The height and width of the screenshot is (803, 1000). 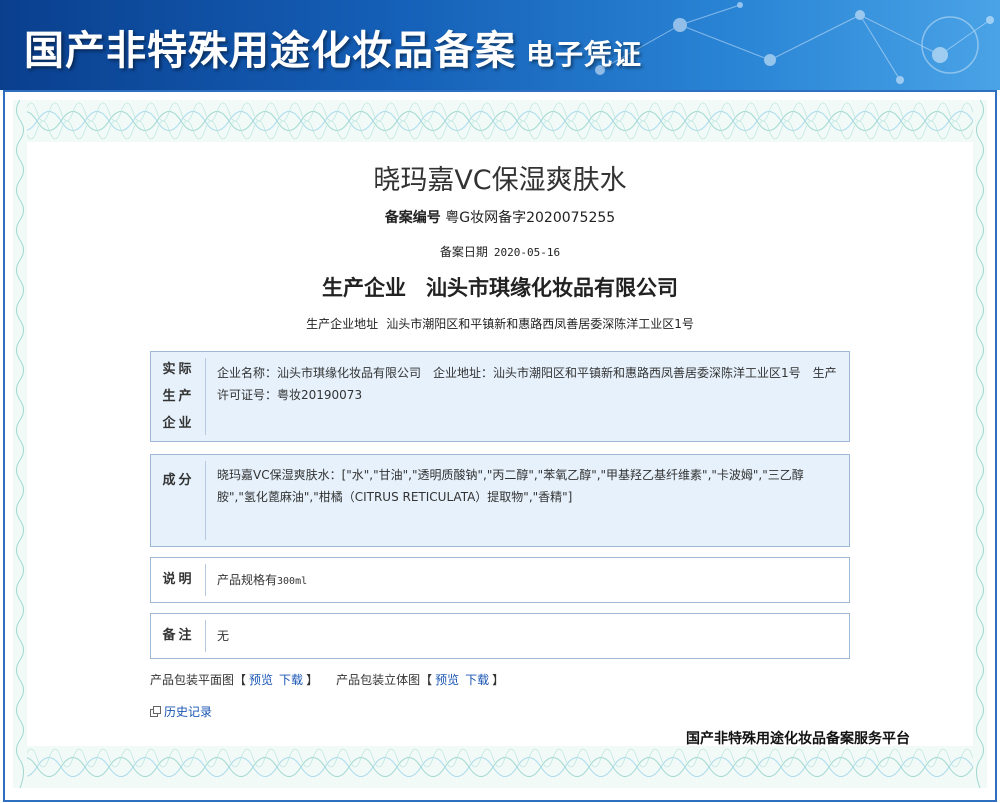 What do you see at coordinates (447, 680) in the screenshot?
I see `solid-preview-link: 预览` at bounding box center [447, 680].